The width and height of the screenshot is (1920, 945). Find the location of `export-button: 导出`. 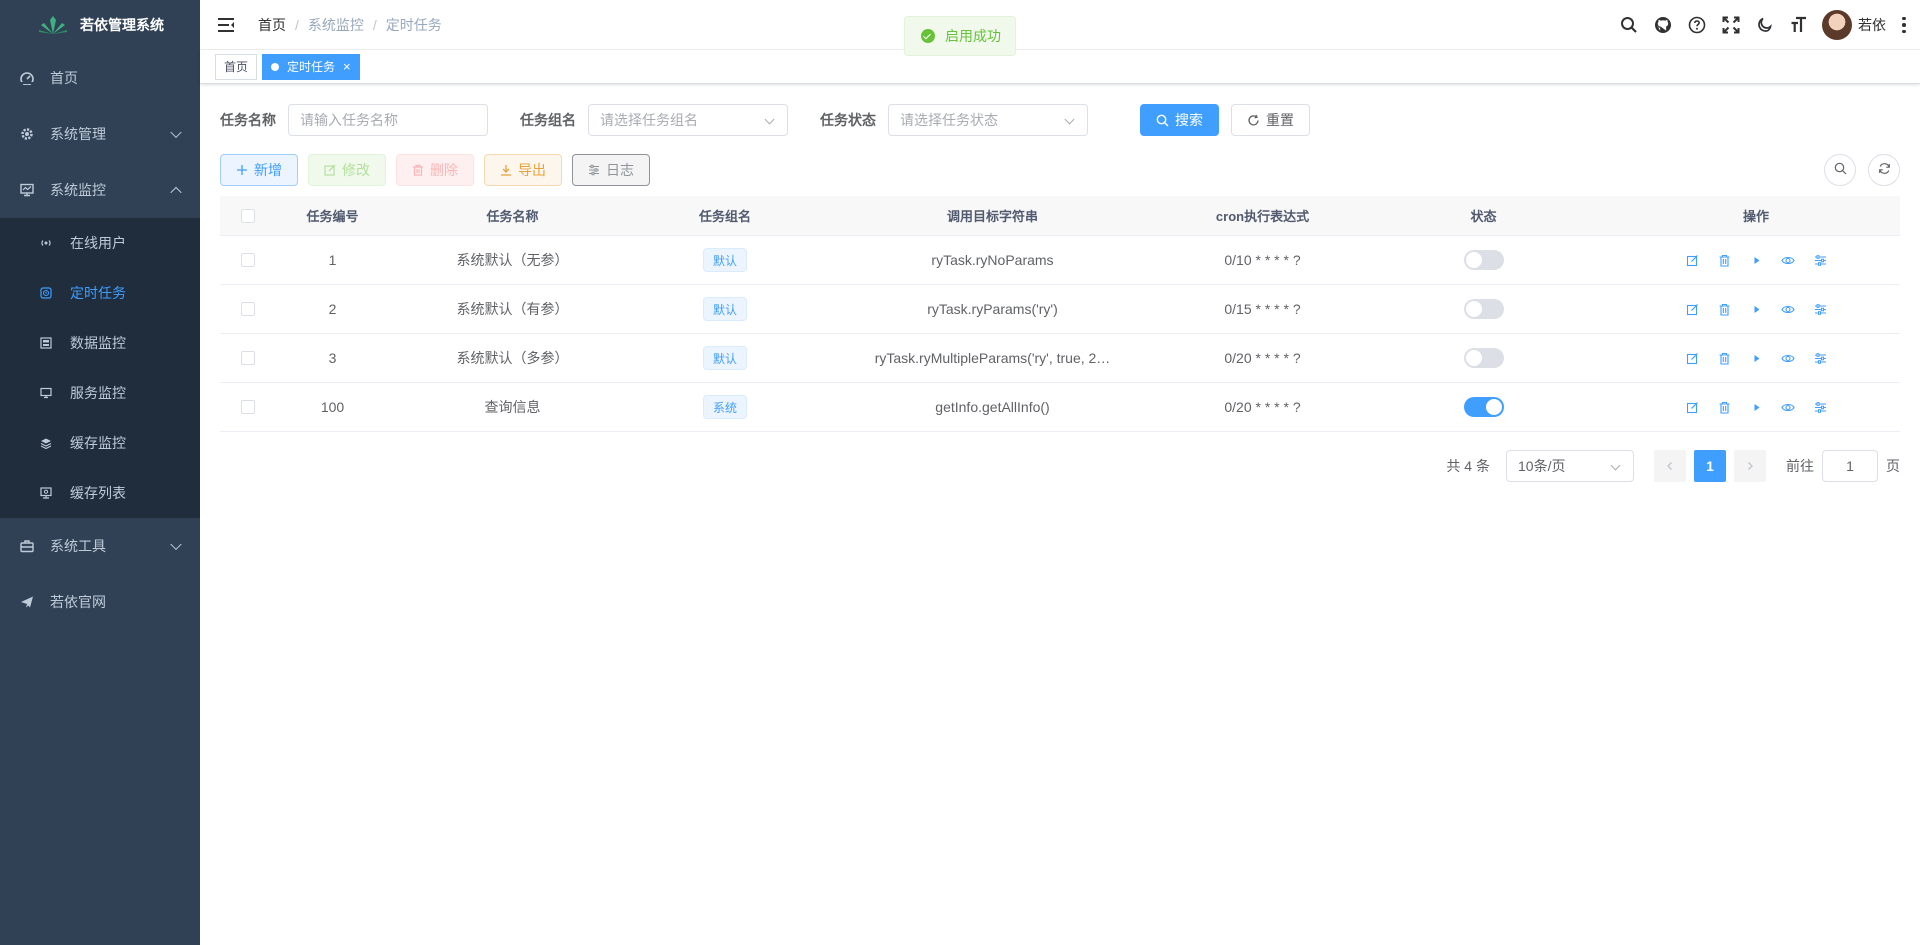

export-button: 导出 is located at coordinates (523, 170).